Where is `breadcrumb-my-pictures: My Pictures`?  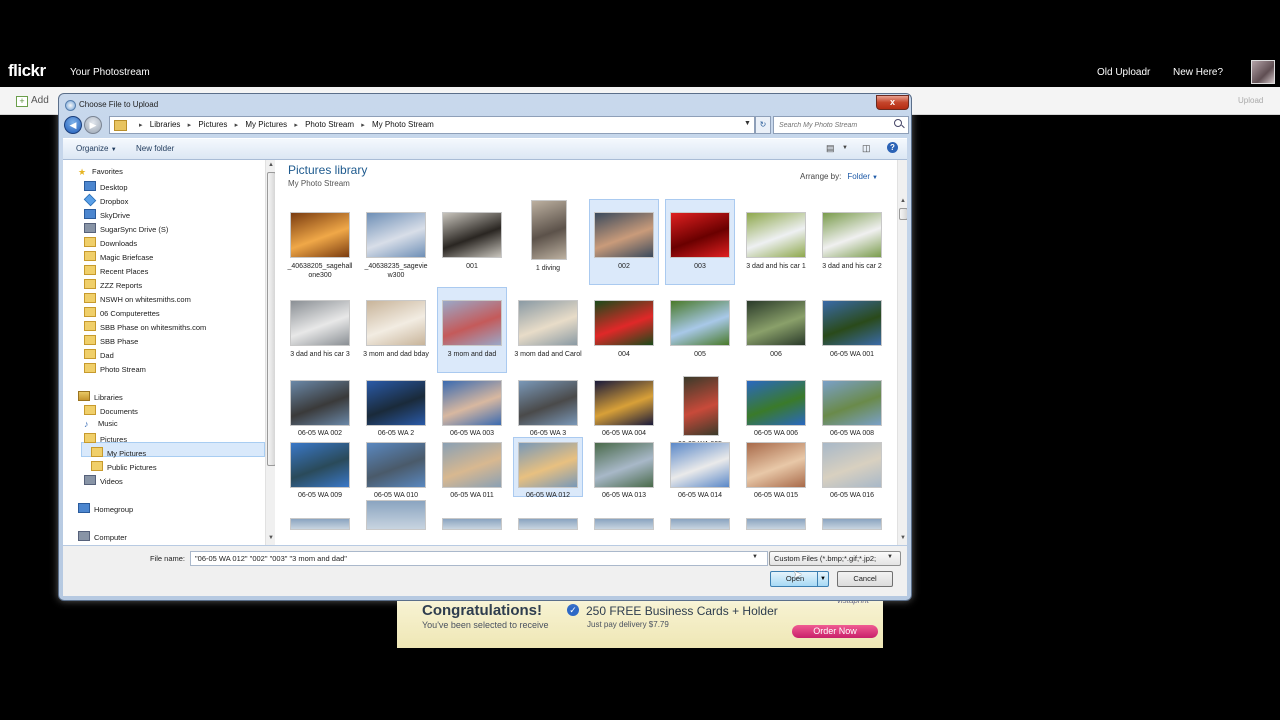 breadcrumb-my-pictures: My Pictures is located at coordinates (266, 124).